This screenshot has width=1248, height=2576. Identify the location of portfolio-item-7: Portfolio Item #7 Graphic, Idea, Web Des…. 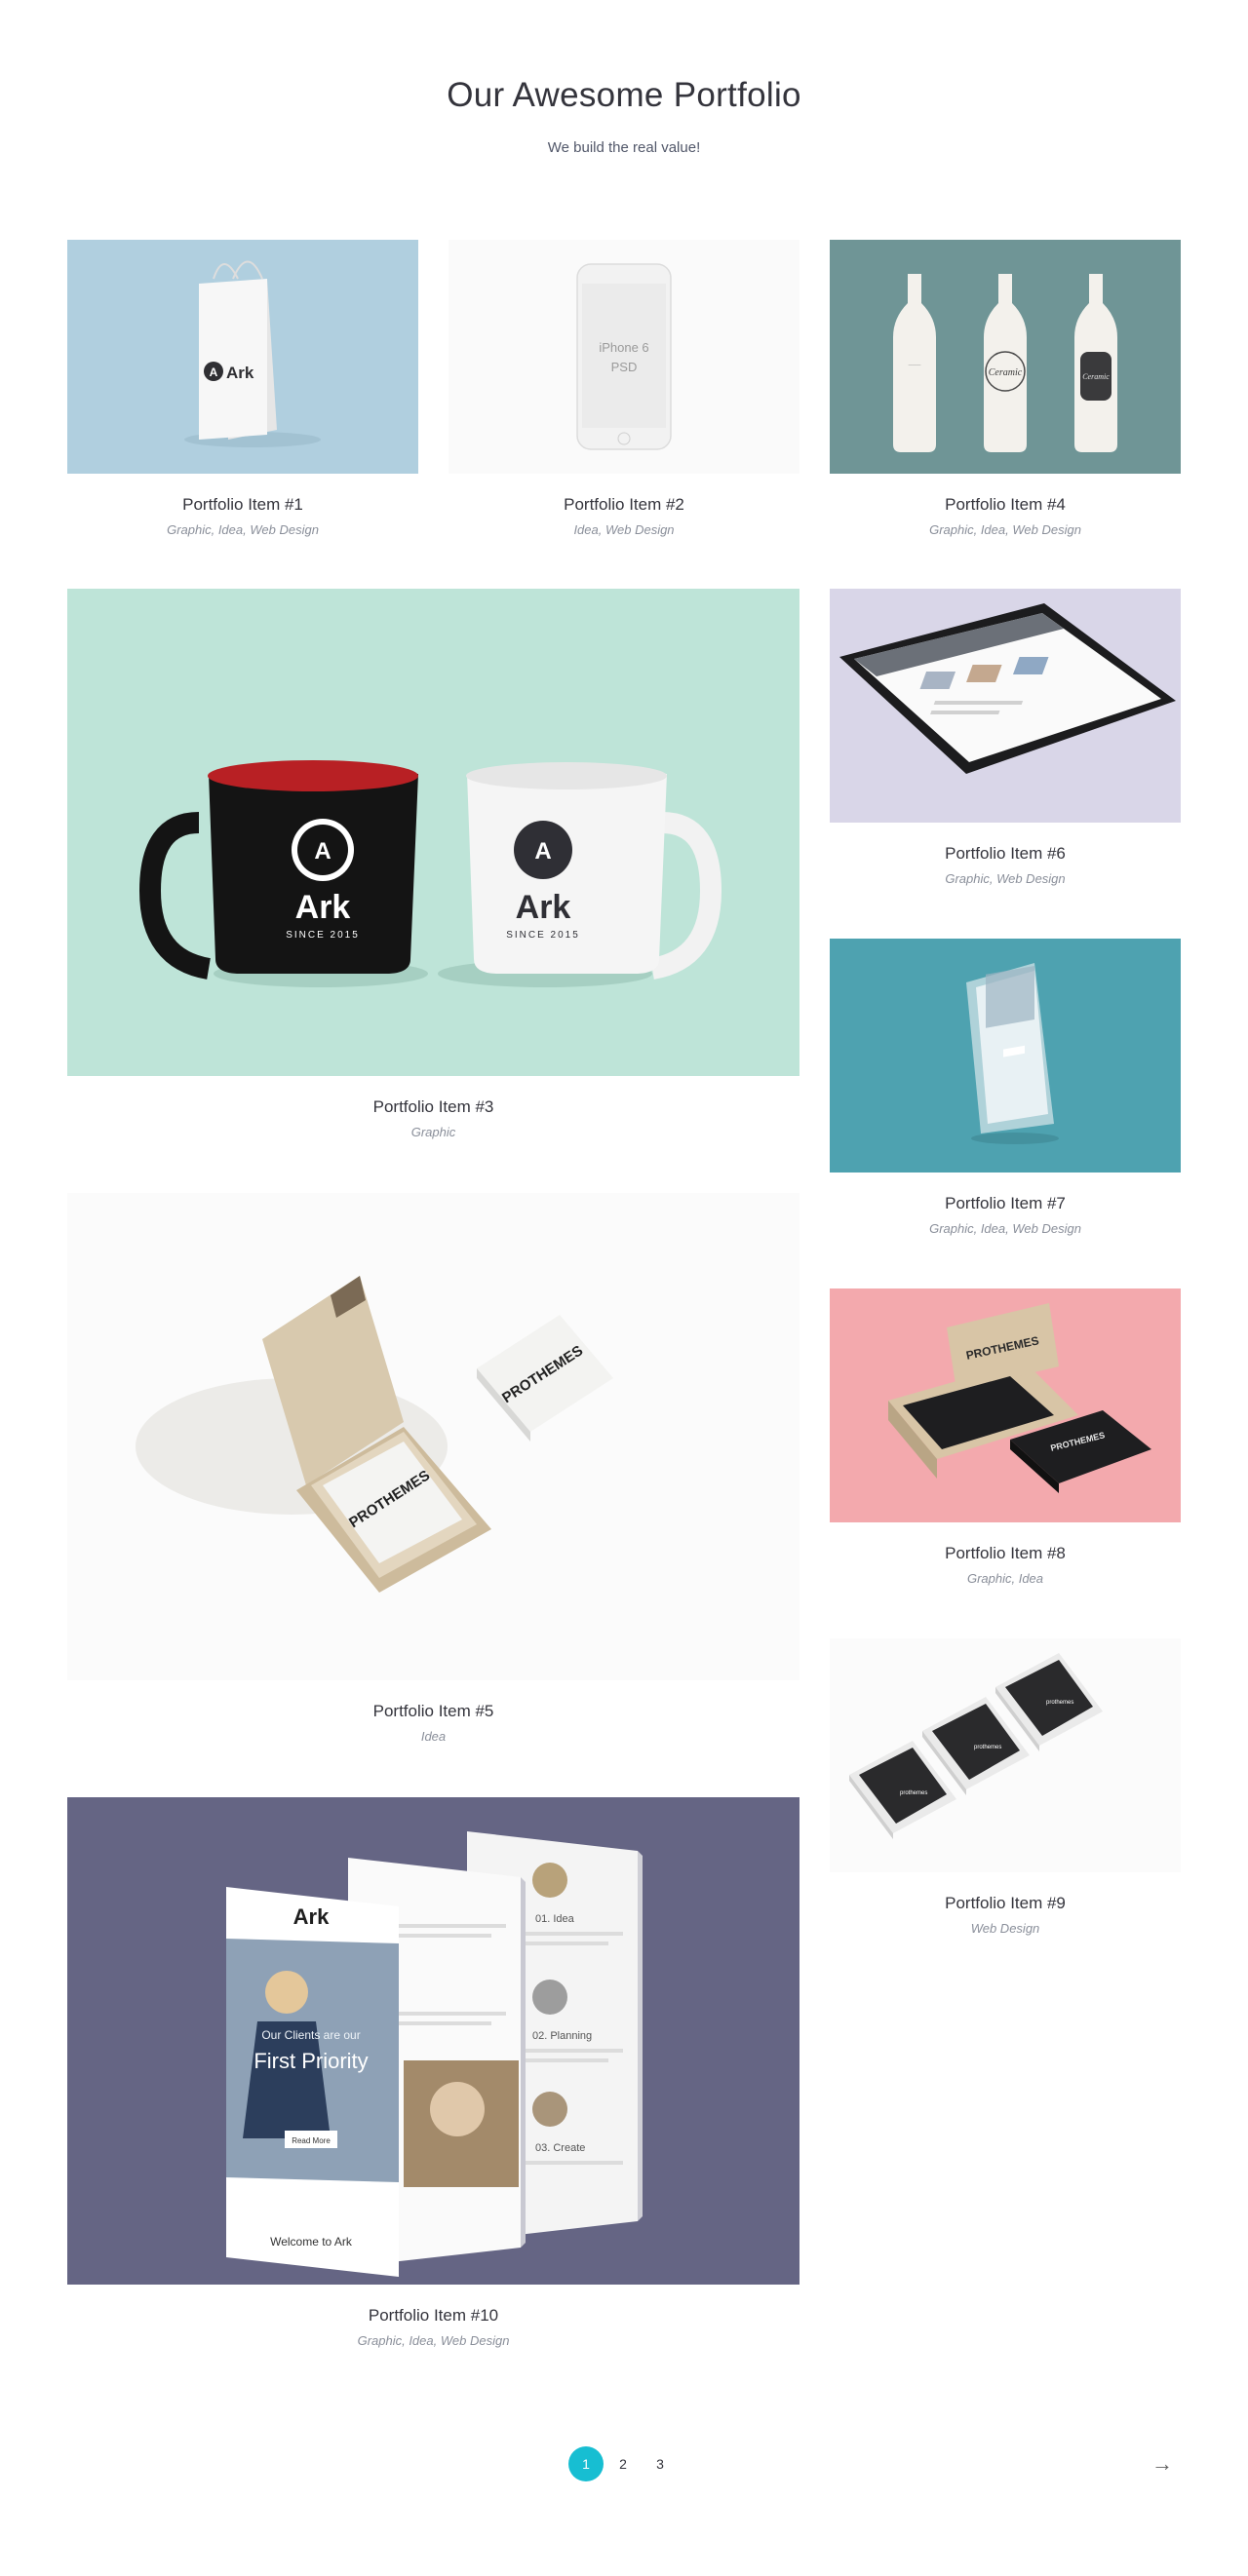
(1005, 1094).